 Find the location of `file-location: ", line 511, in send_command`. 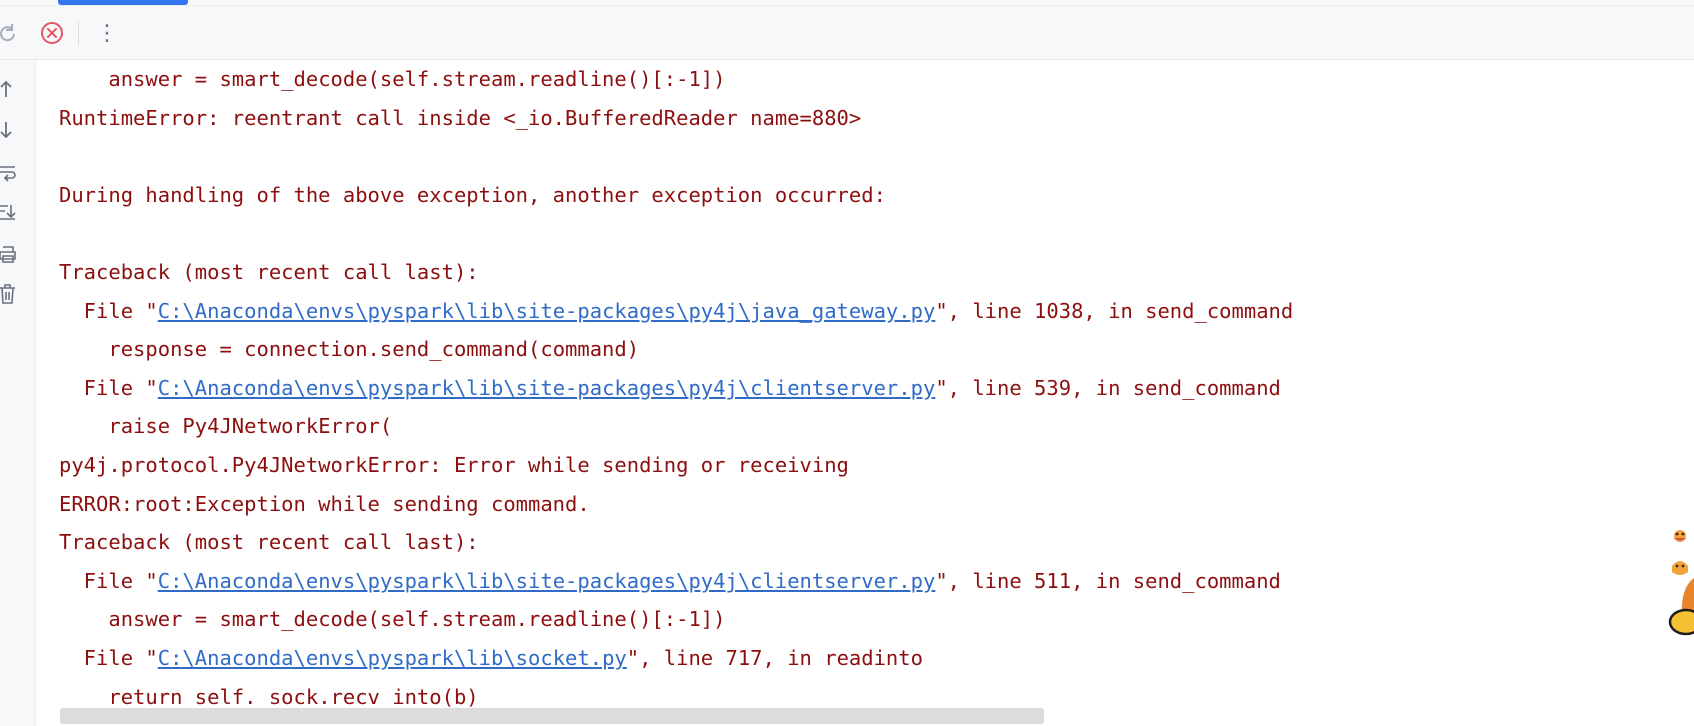

file-location: ", line 511, in send_command is located at coordinates (1108, 580).